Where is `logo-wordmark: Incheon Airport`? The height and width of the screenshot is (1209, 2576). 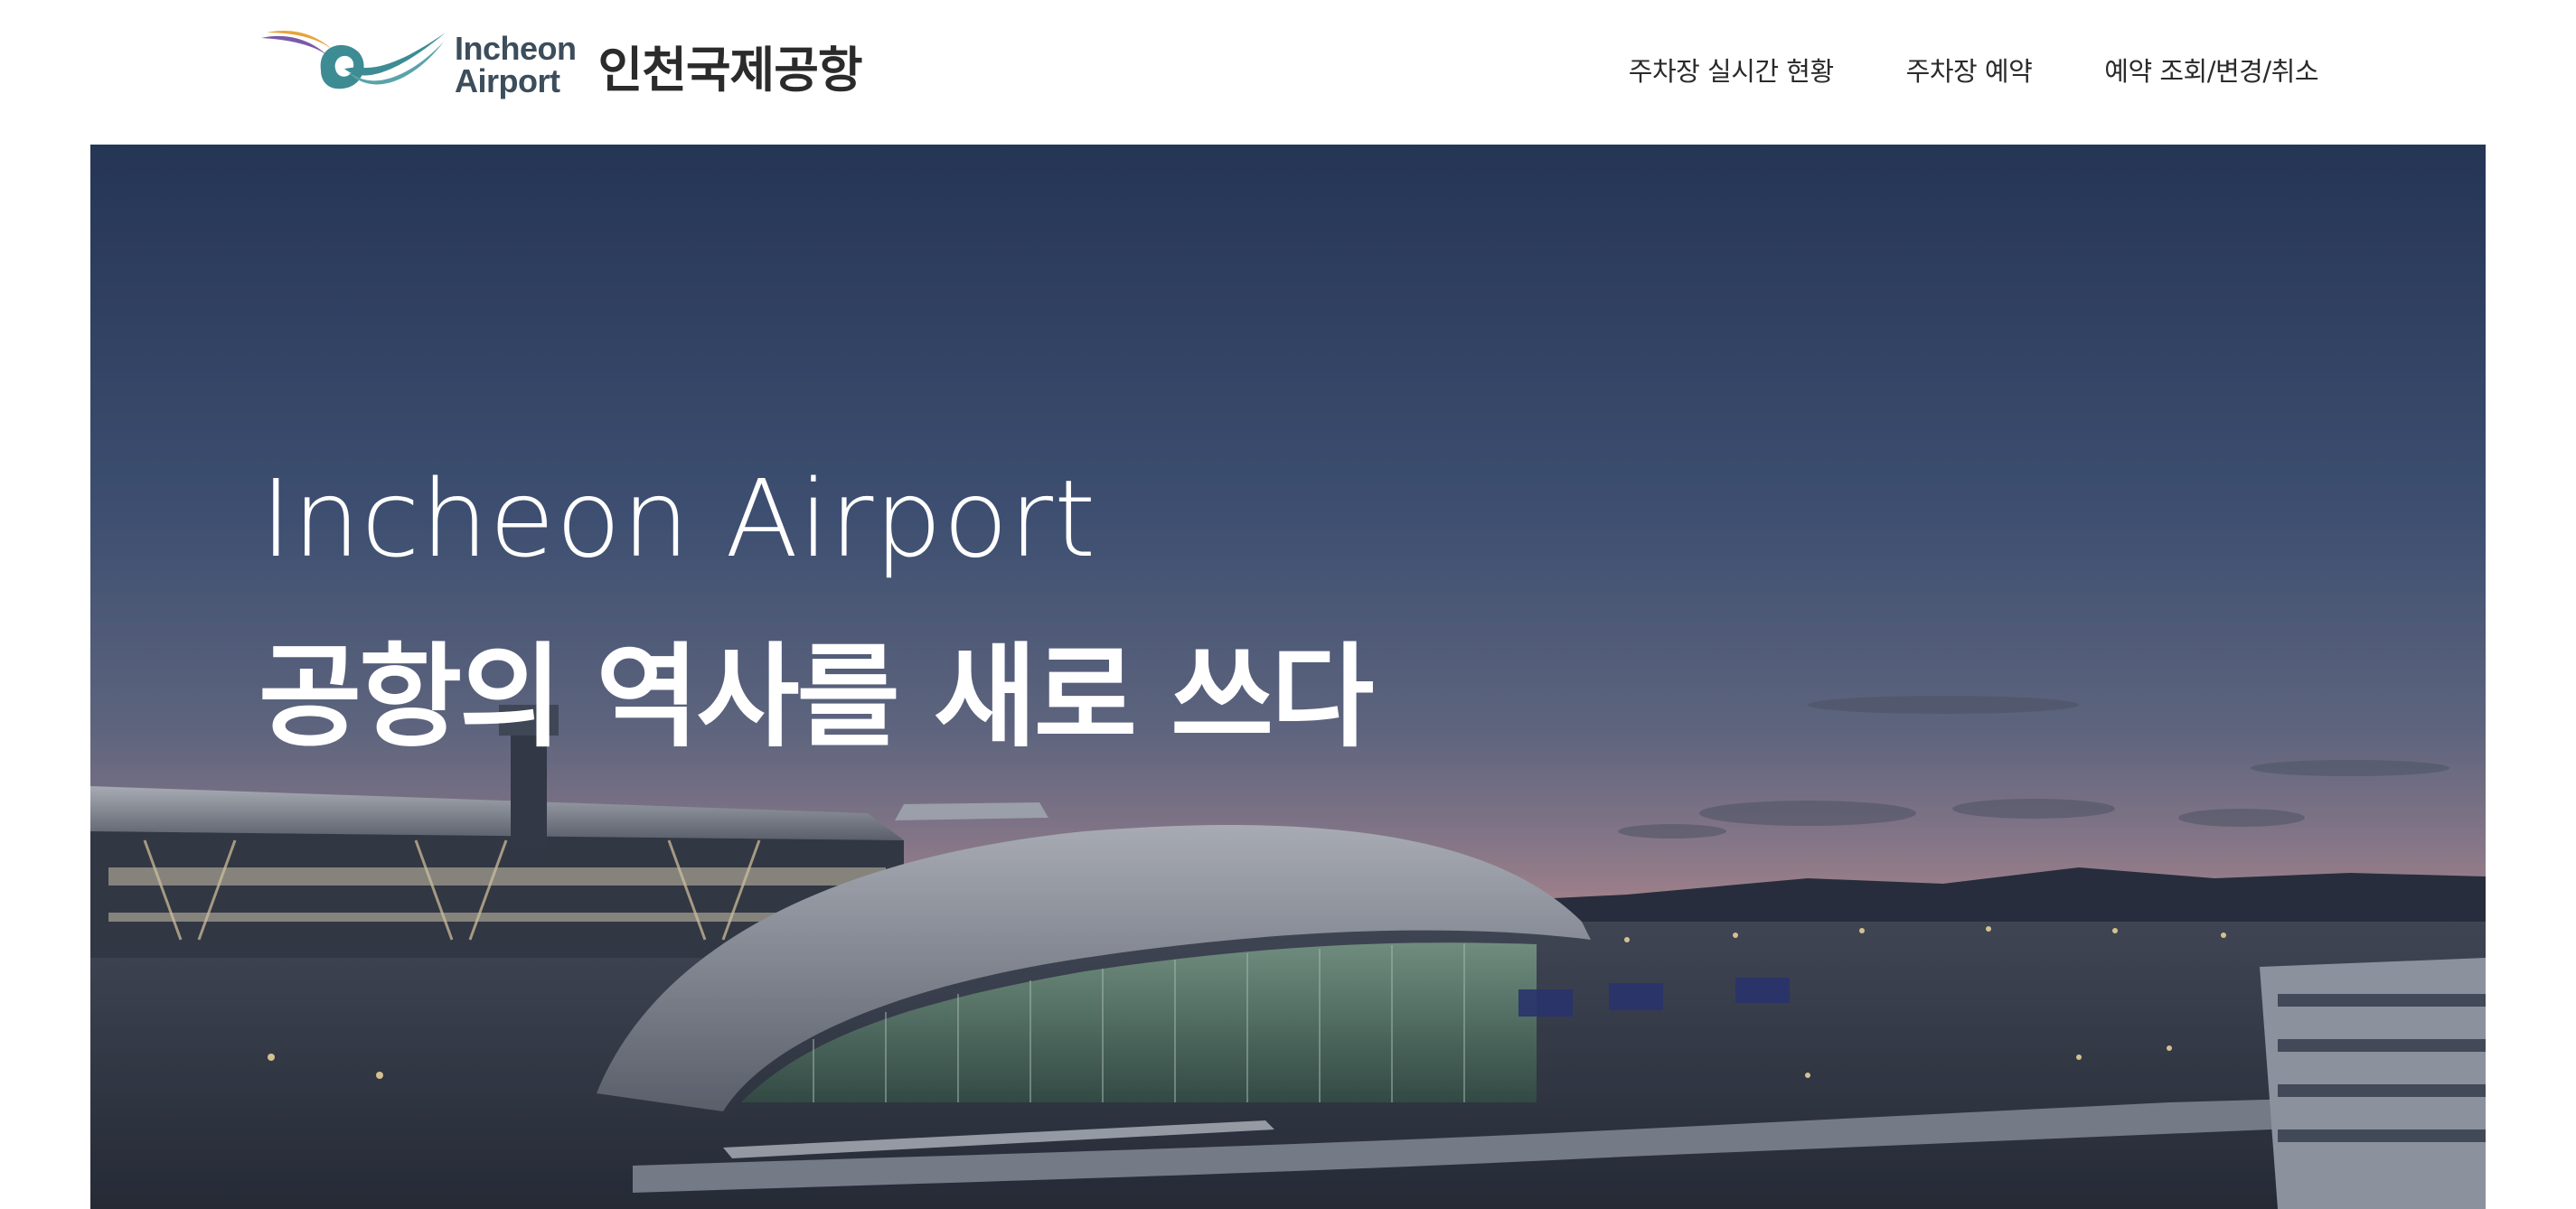 logo-wordmark: Incheon Airport is located at coordinates (516, 65).